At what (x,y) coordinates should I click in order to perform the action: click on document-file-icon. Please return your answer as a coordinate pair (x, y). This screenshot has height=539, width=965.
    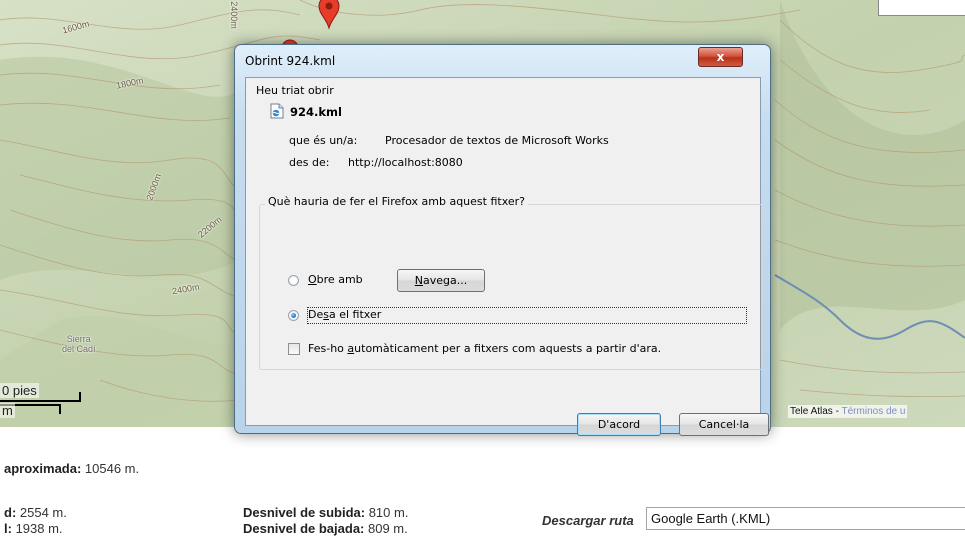
    Looking at the image, I should click on (277, 111).